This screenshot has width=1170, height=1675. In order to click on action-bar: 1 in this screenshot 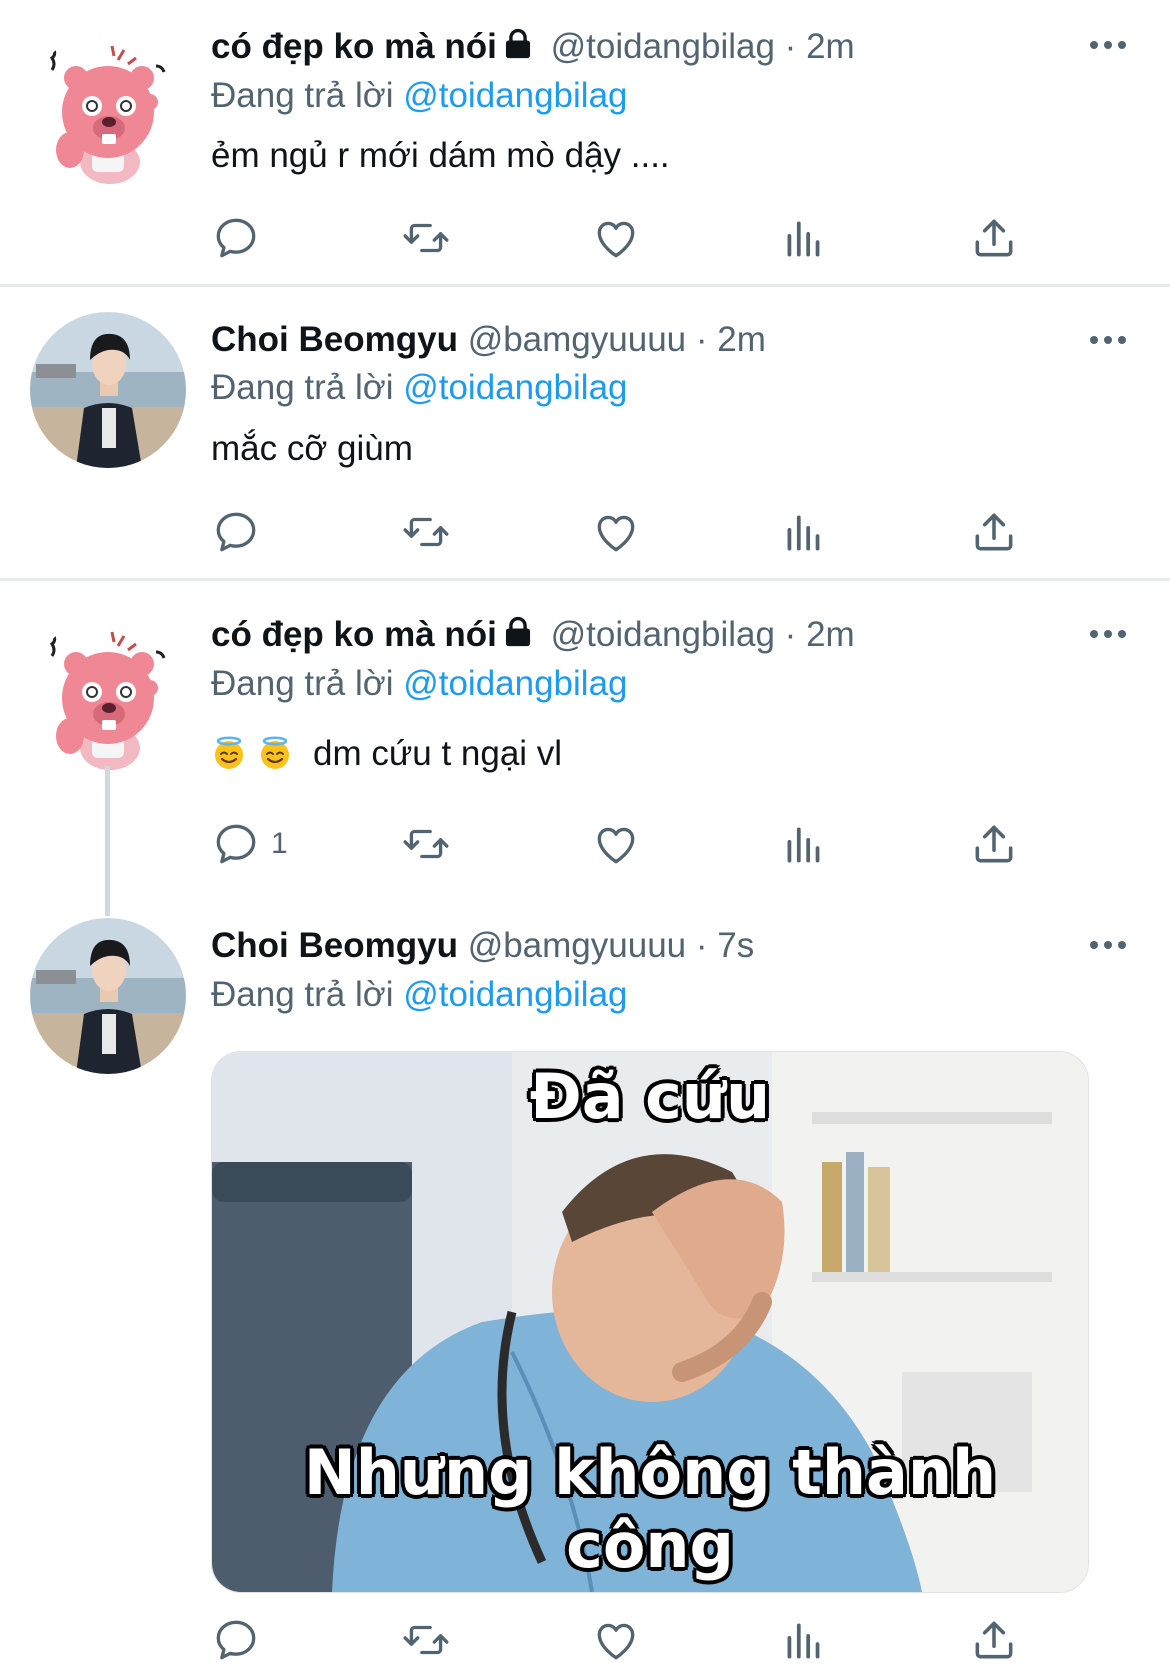, I will do `click(626, 846)`.